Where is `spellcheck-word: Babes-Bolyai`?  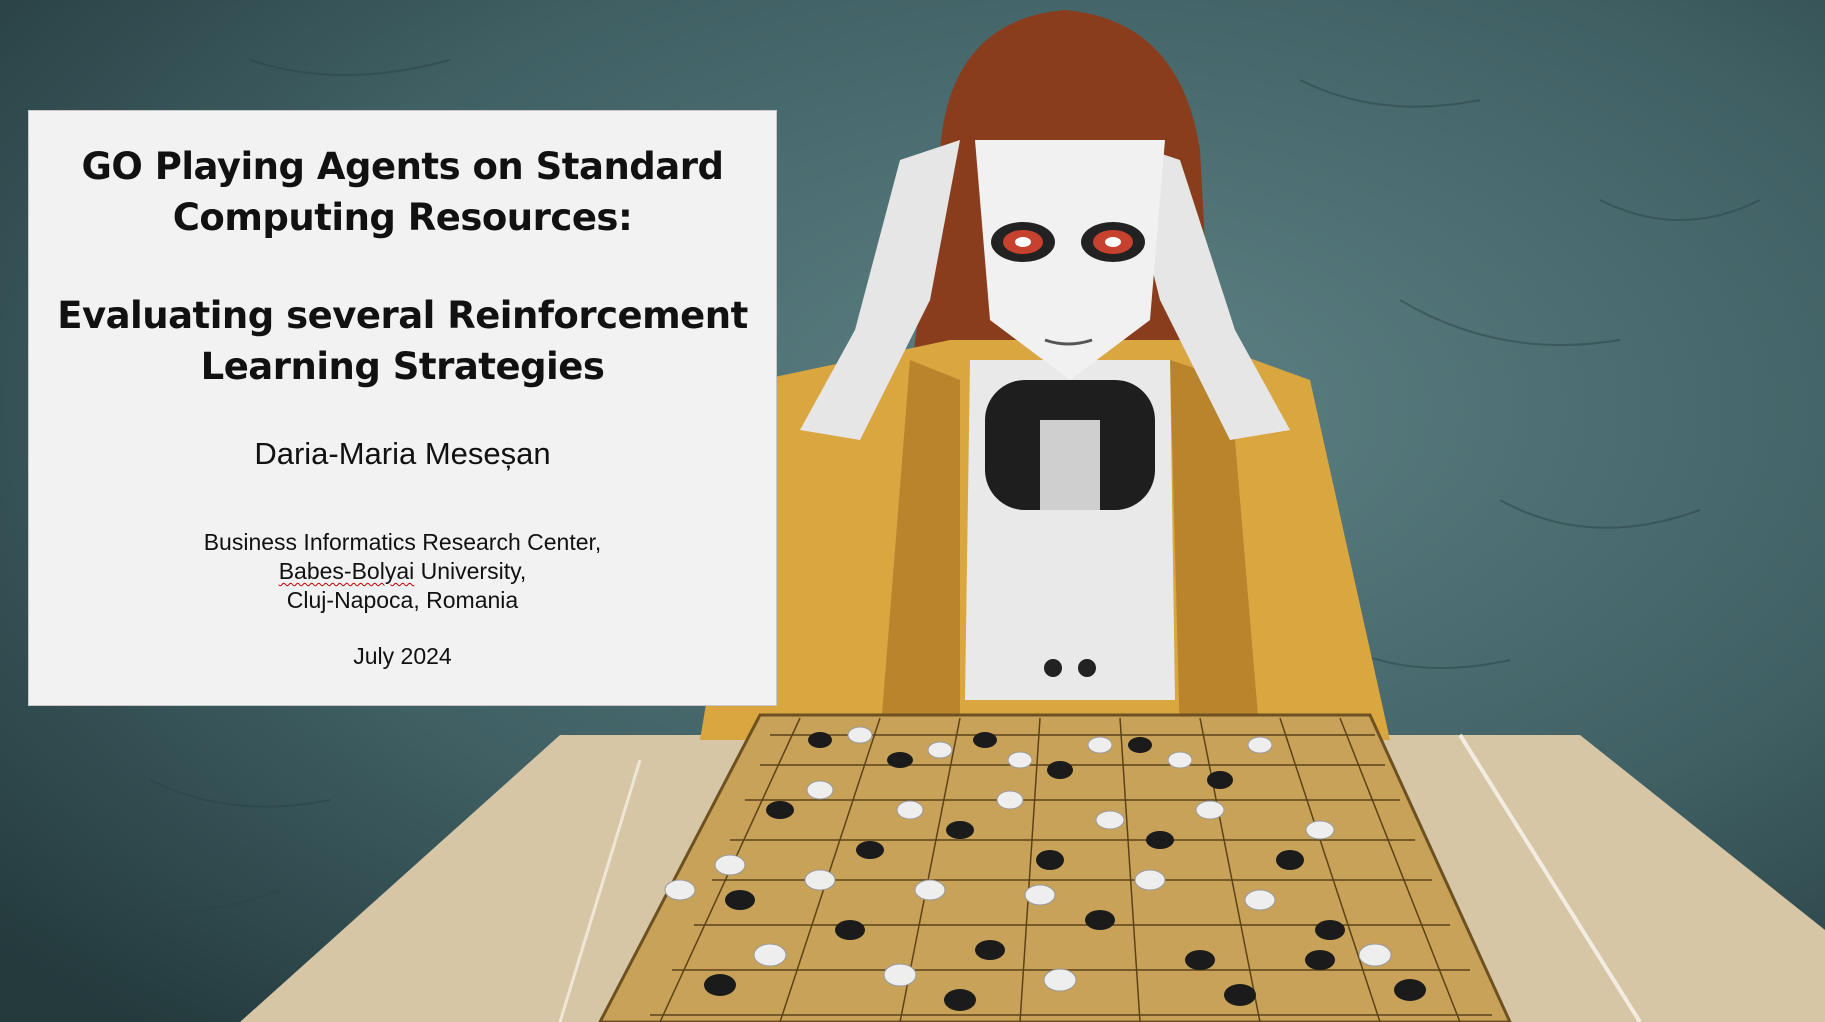
spellcheck-word: Babes-Bolyai is located at coordinates (346, 571).